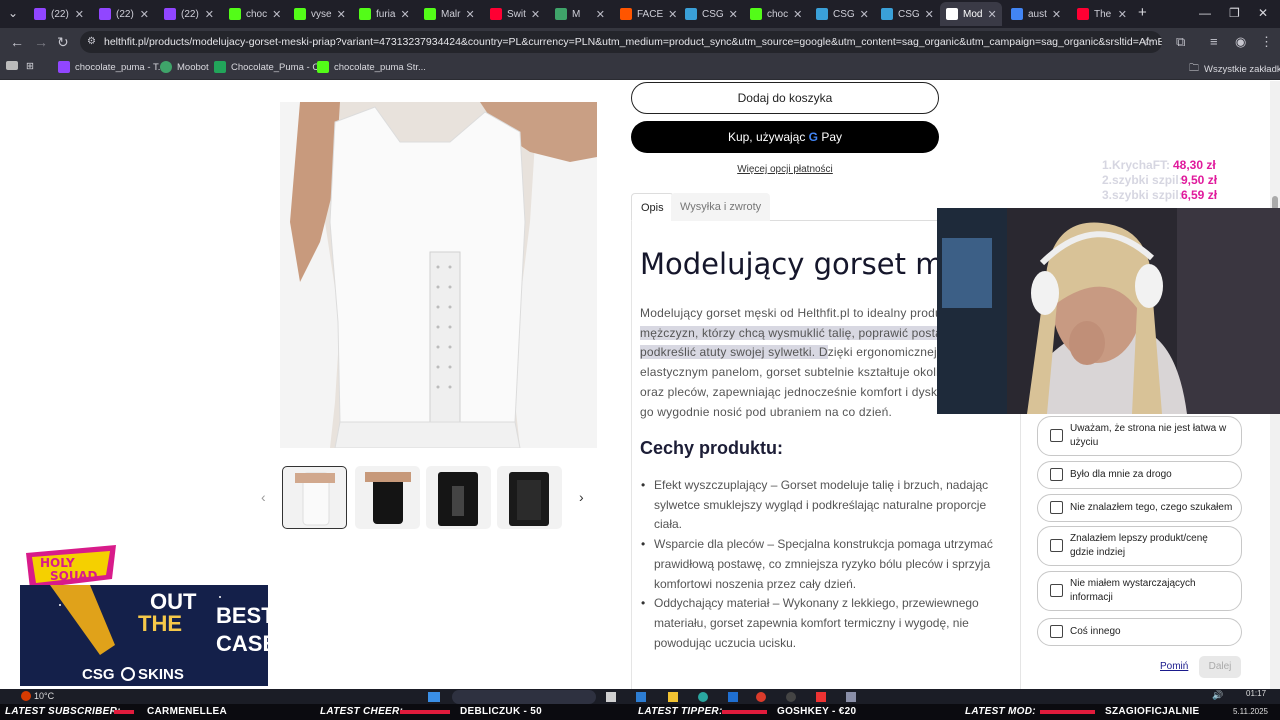 Image resolution: width=1280 pixels, height=720 pixels. Describe the element at coordinates (1214, 41) in the screenshot. I see `media-icon: ≡` at that location.